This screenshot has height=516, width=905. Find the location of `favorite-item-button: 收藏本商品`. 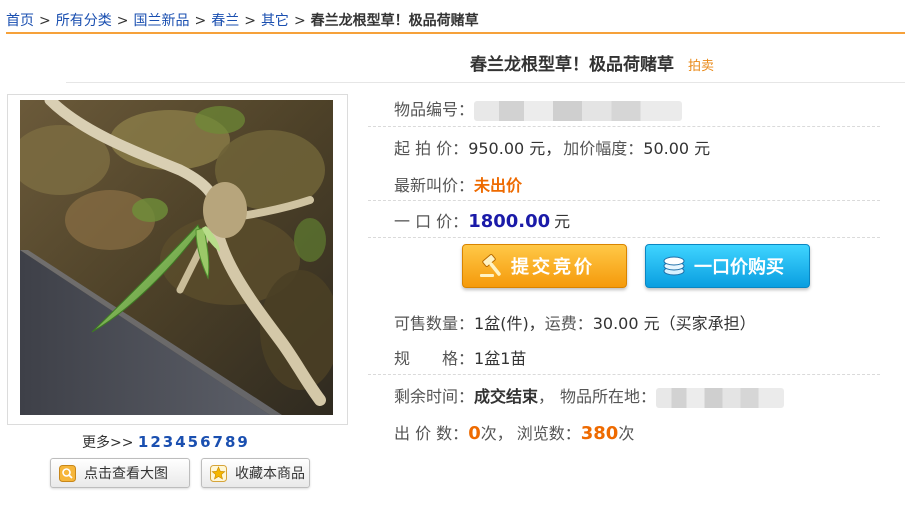

favorite-item-button: 收藏本商品 is located at coordinates (255, 473).